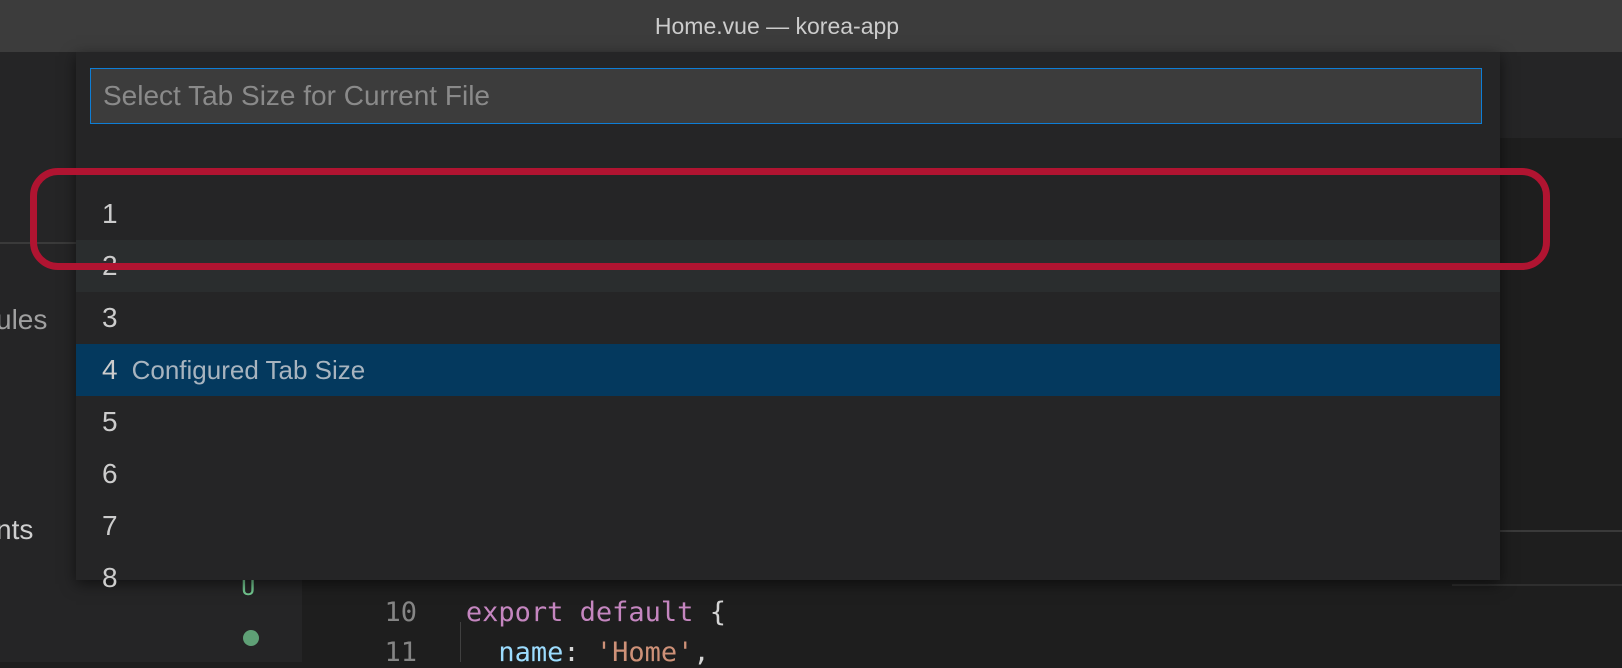 The image size is (1622, 668). Describe the element at coordinates (40, 243) in the screenshot. I see `sidebar-divider` at that location.